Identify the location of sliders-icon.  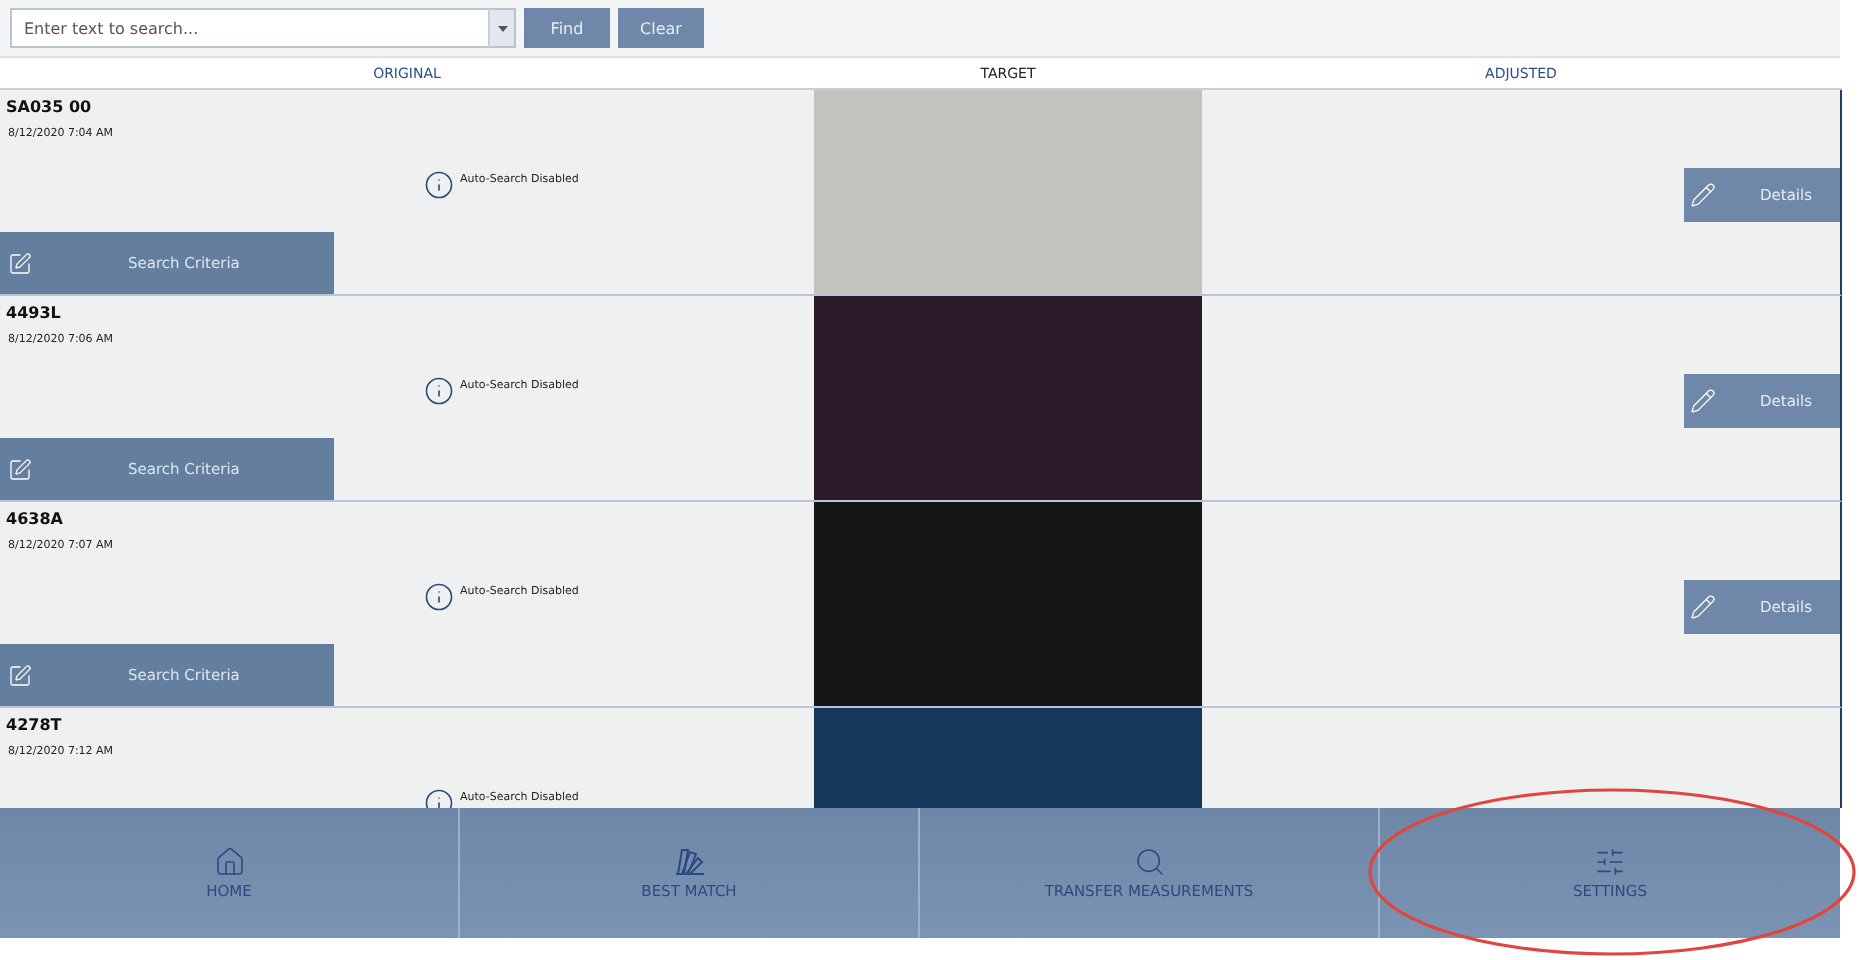
(1610, 862).